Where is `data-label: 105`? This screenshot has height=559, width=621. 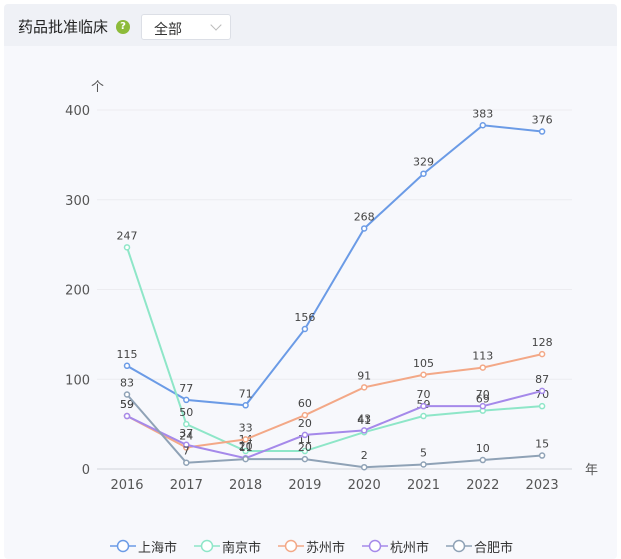
data-label: 105 is located at coordinates (423, 363).